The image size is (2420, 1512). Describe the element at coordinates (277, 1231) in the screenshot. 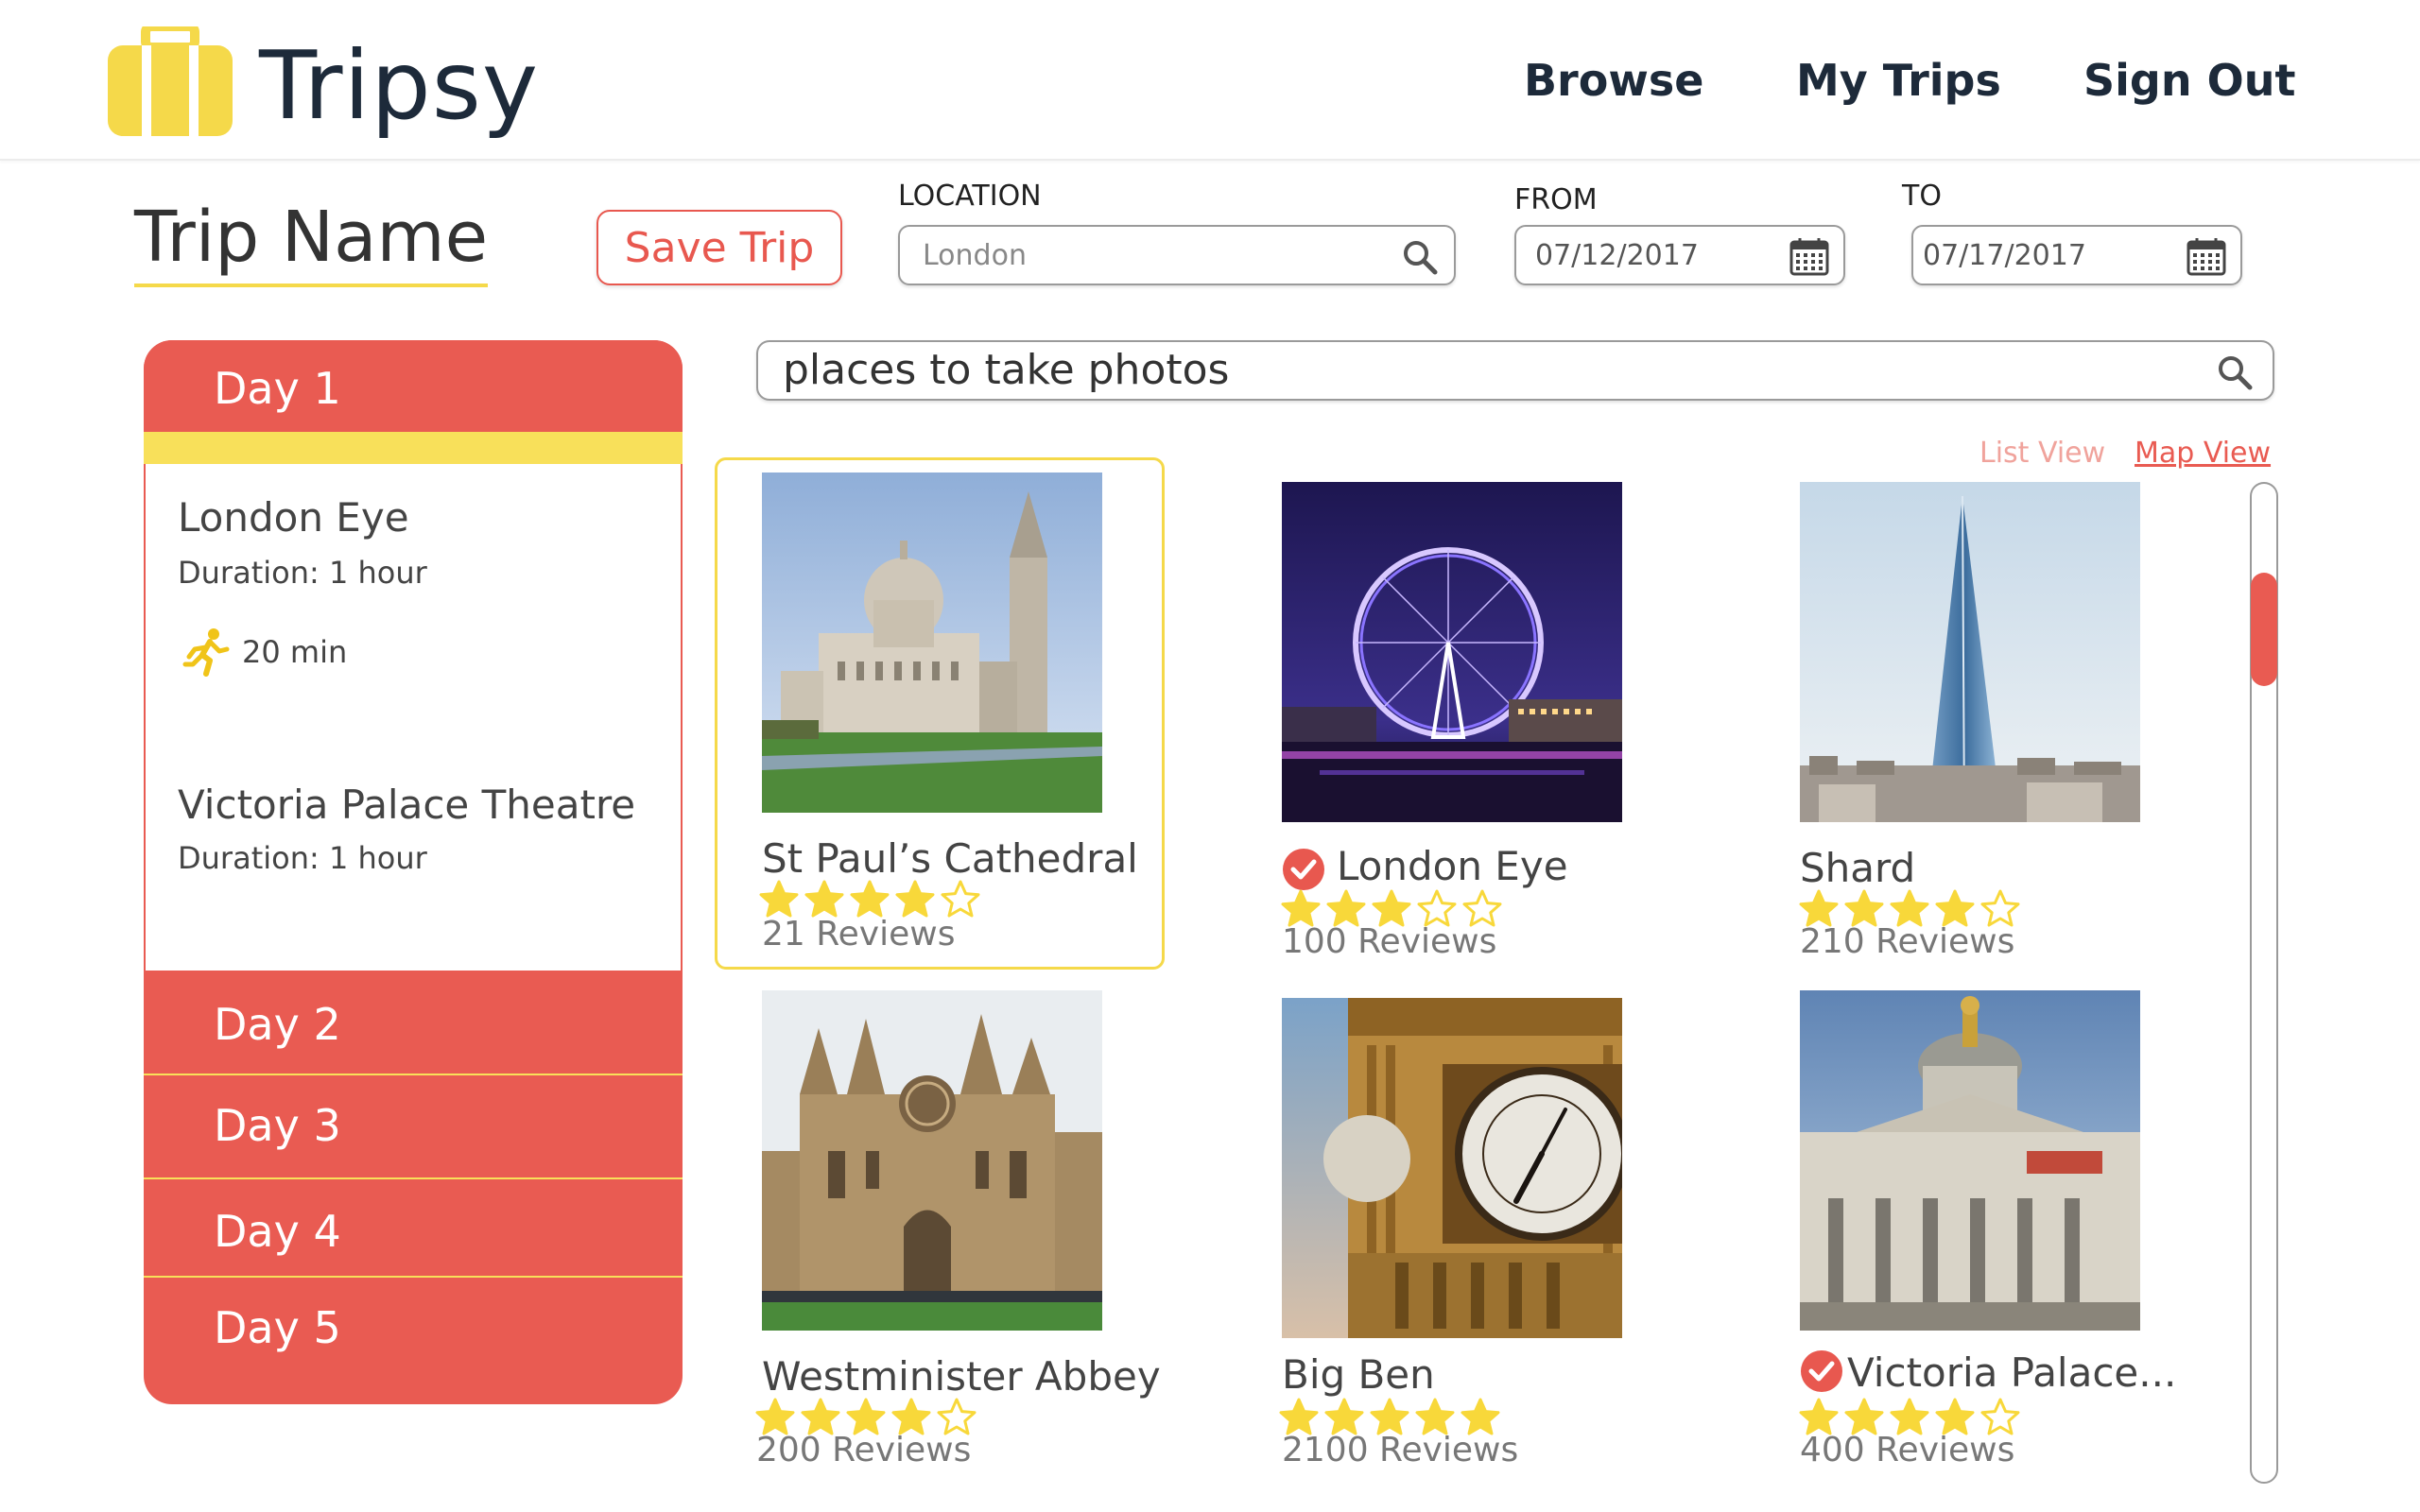

I see `day-4-label: Day 4` at that location.